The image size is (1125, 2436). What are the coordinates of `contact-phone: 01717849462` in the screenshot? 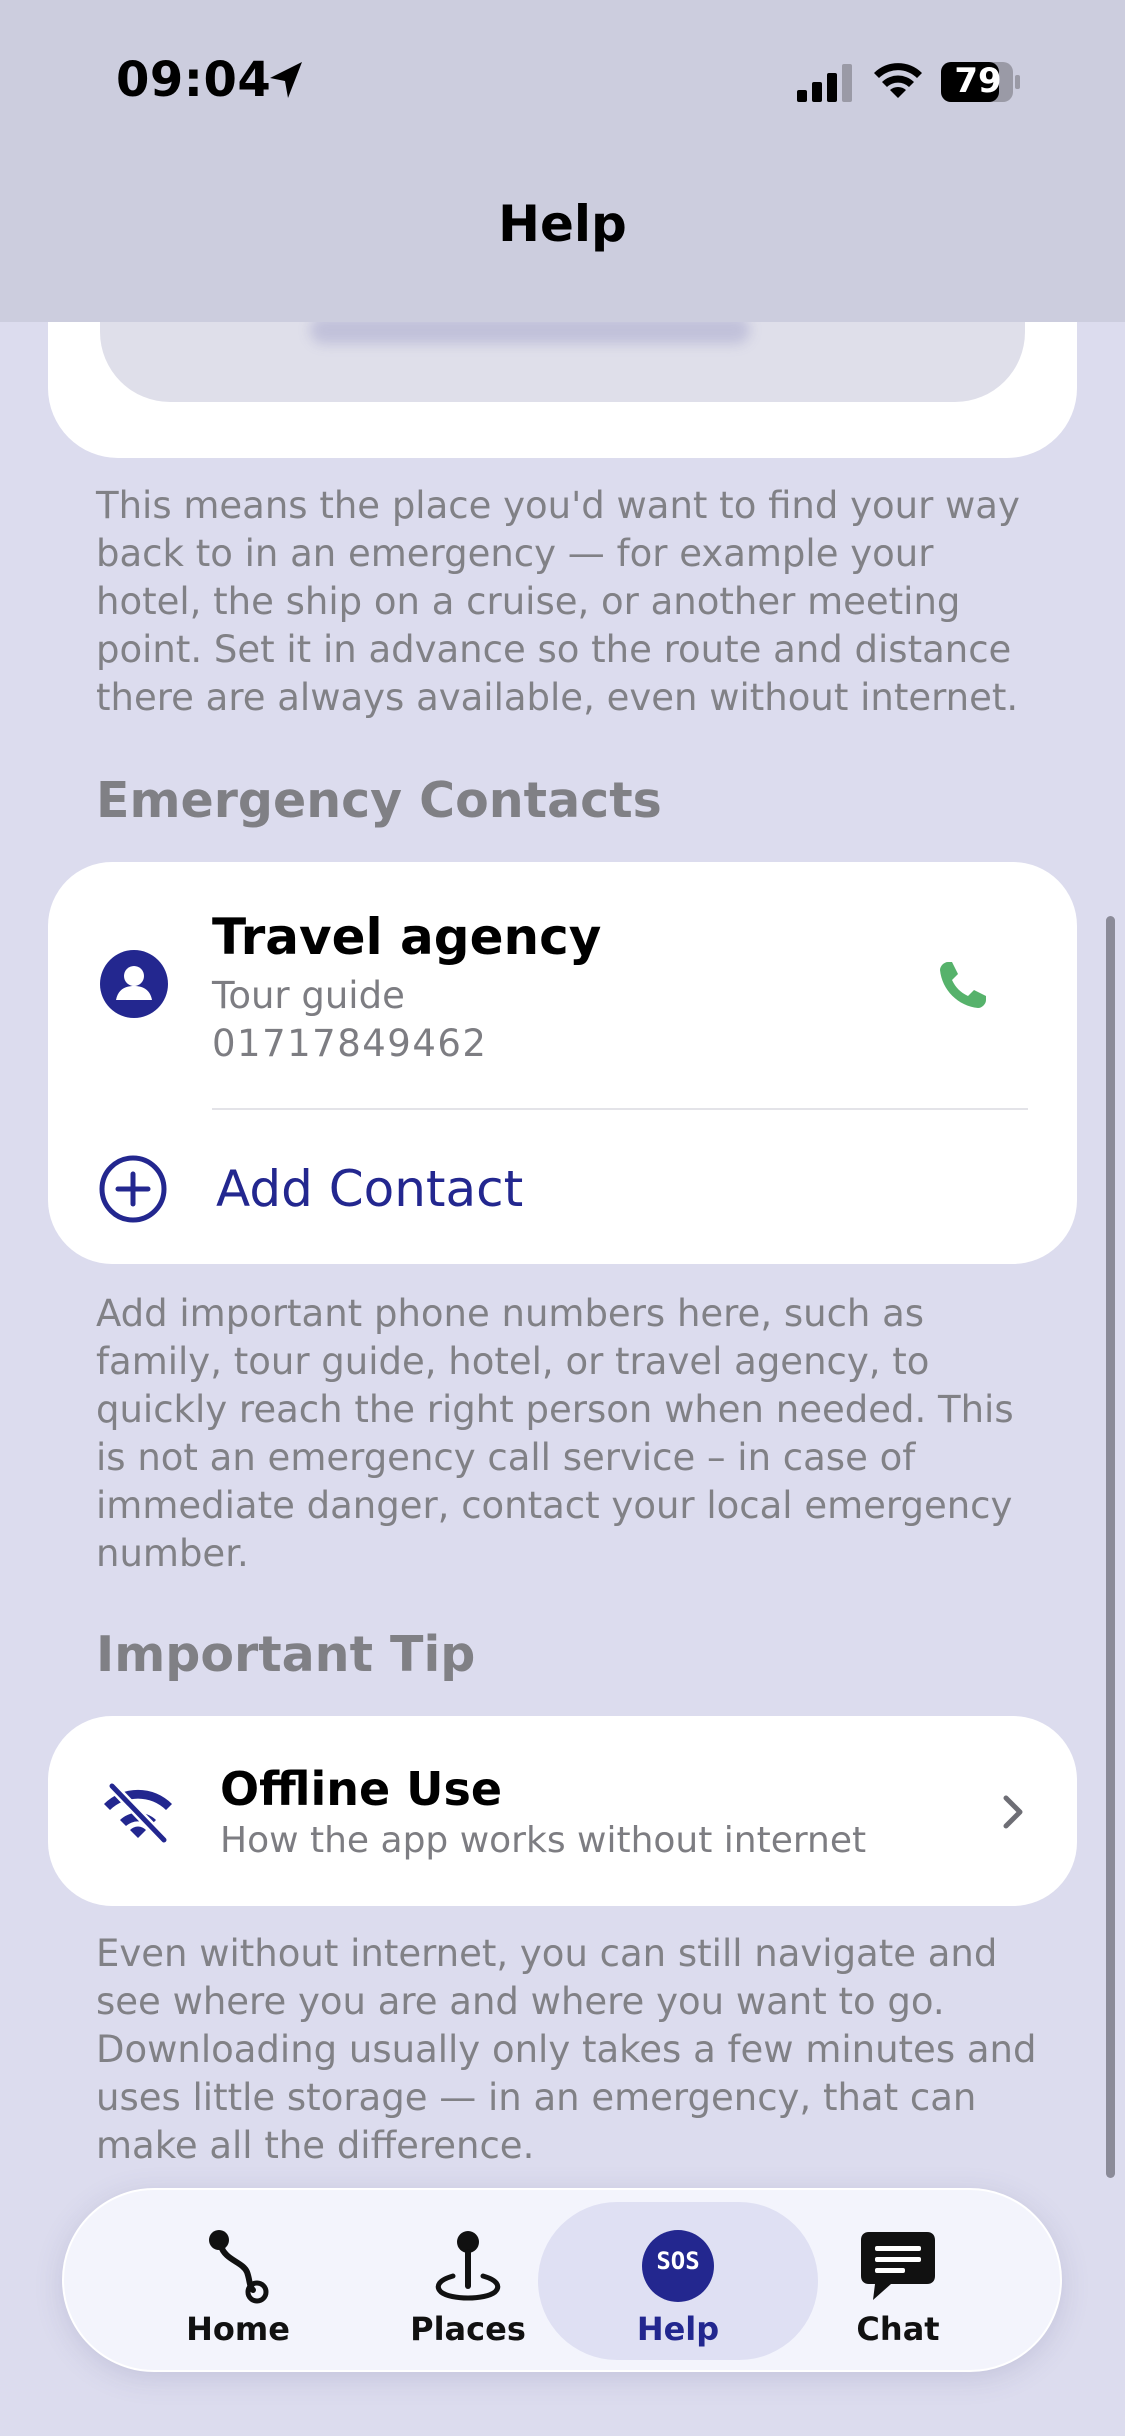 It's located at (350, 1043).